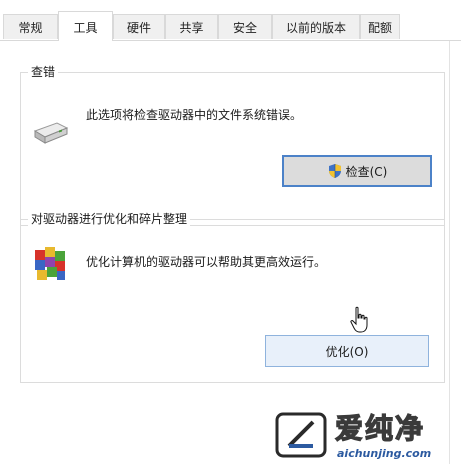 The height and width of the screenshot is (464, 461). Describe the element at coordinates (384, 453) in the screenshot. I see `watermark-url: aichunjing.com` at that location.